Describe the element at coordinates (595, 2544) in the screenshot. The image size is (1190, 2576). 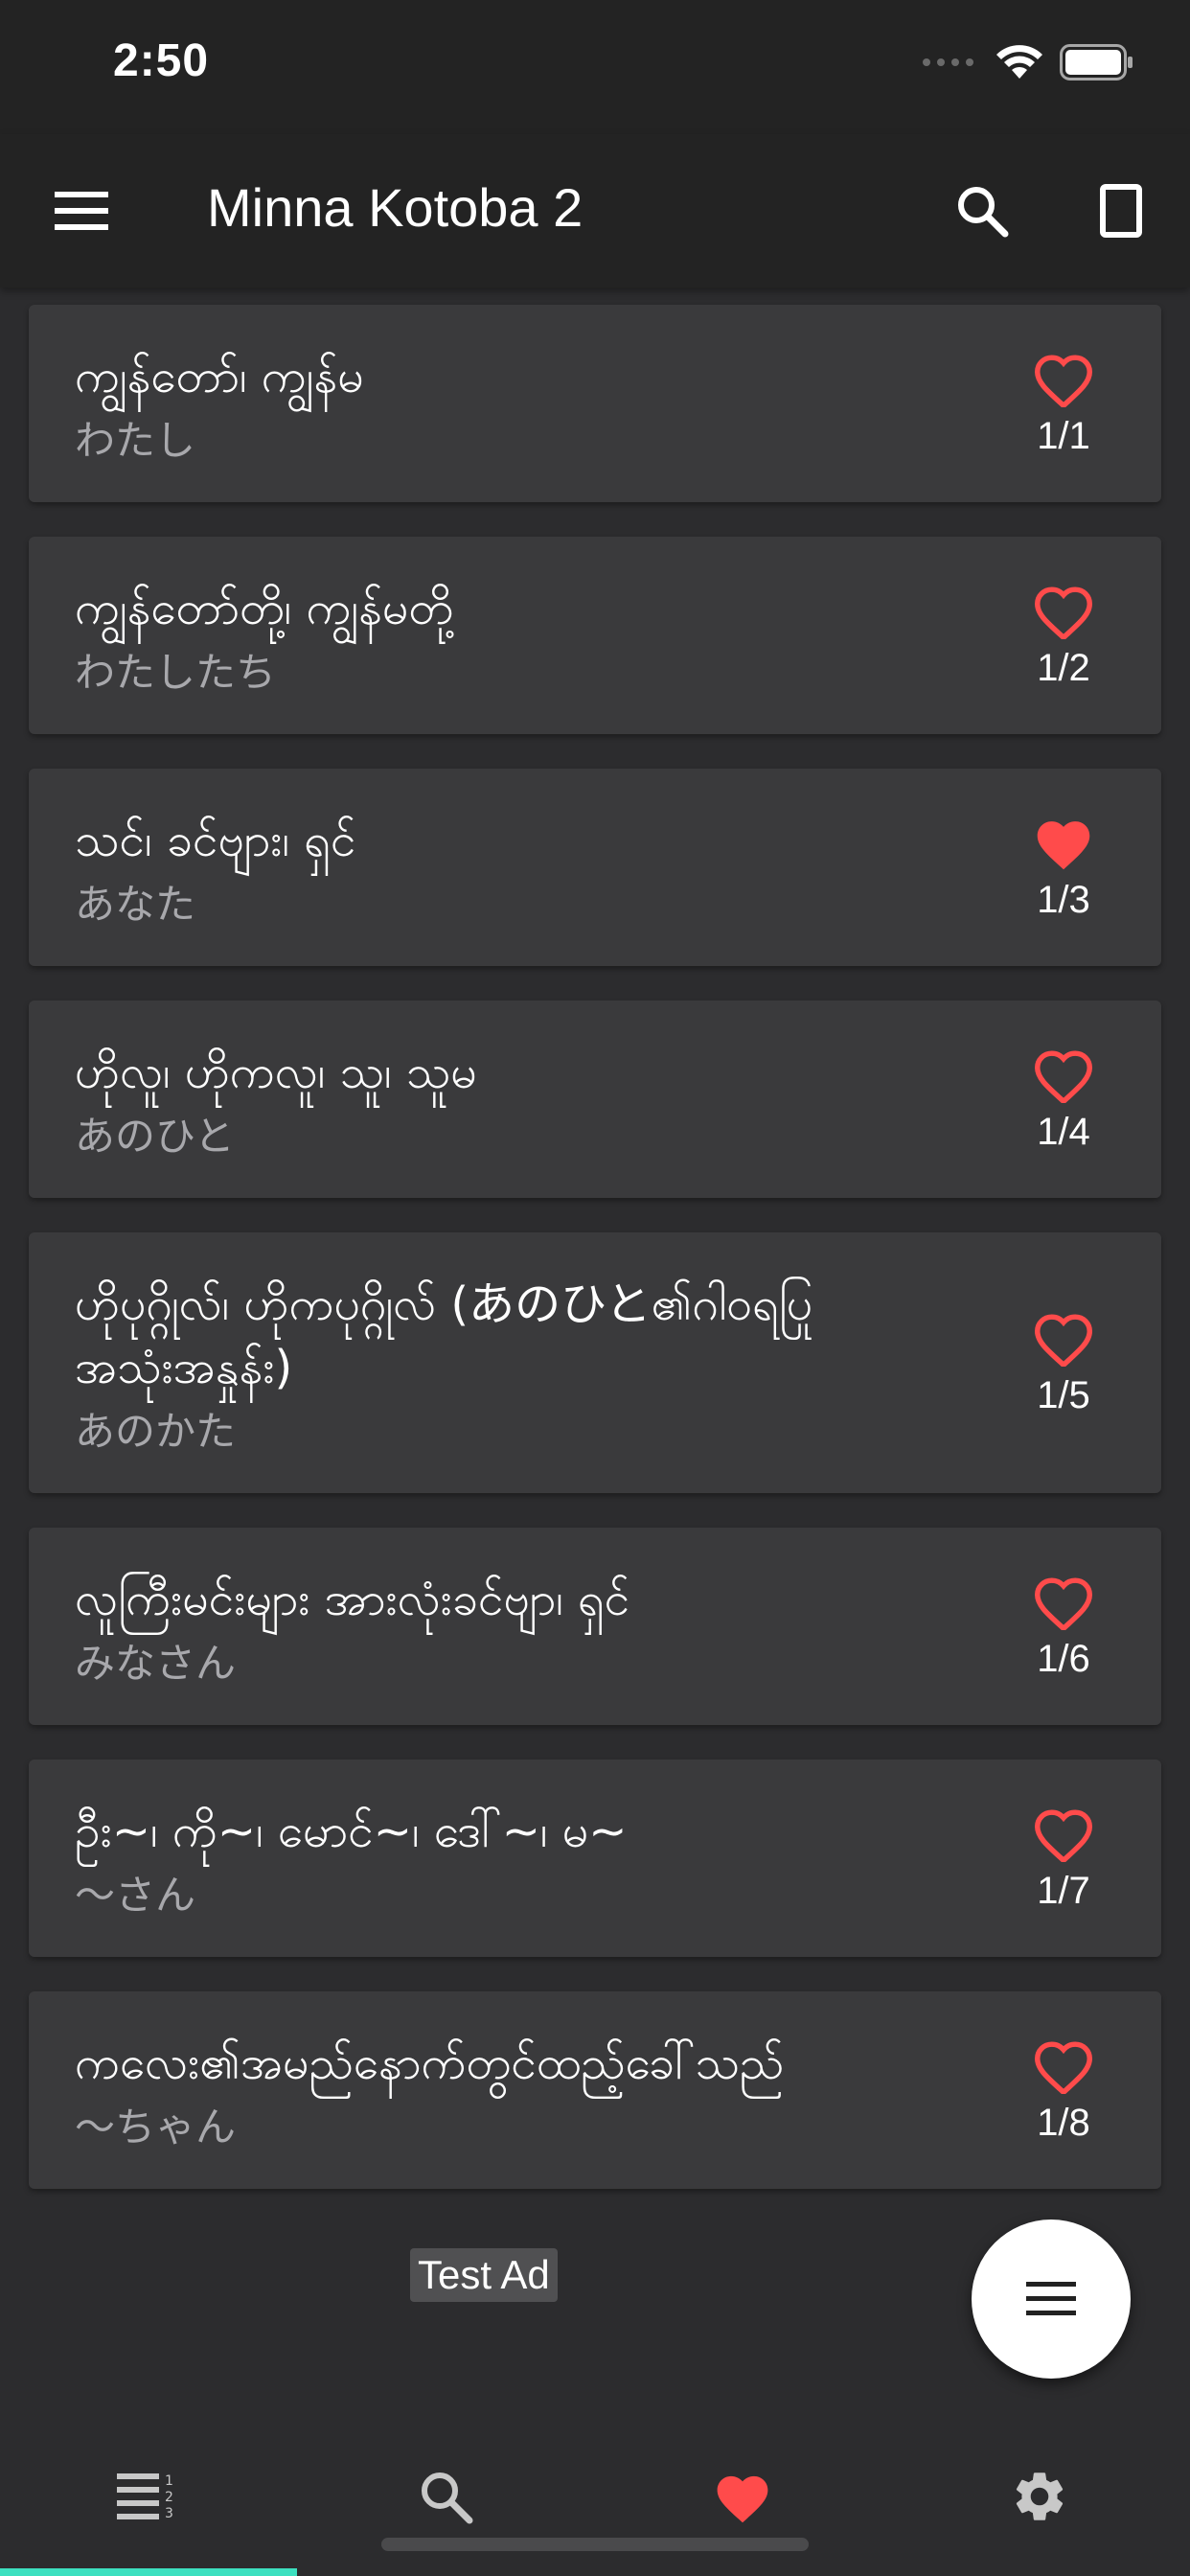
I see `home-indicator` at that location.